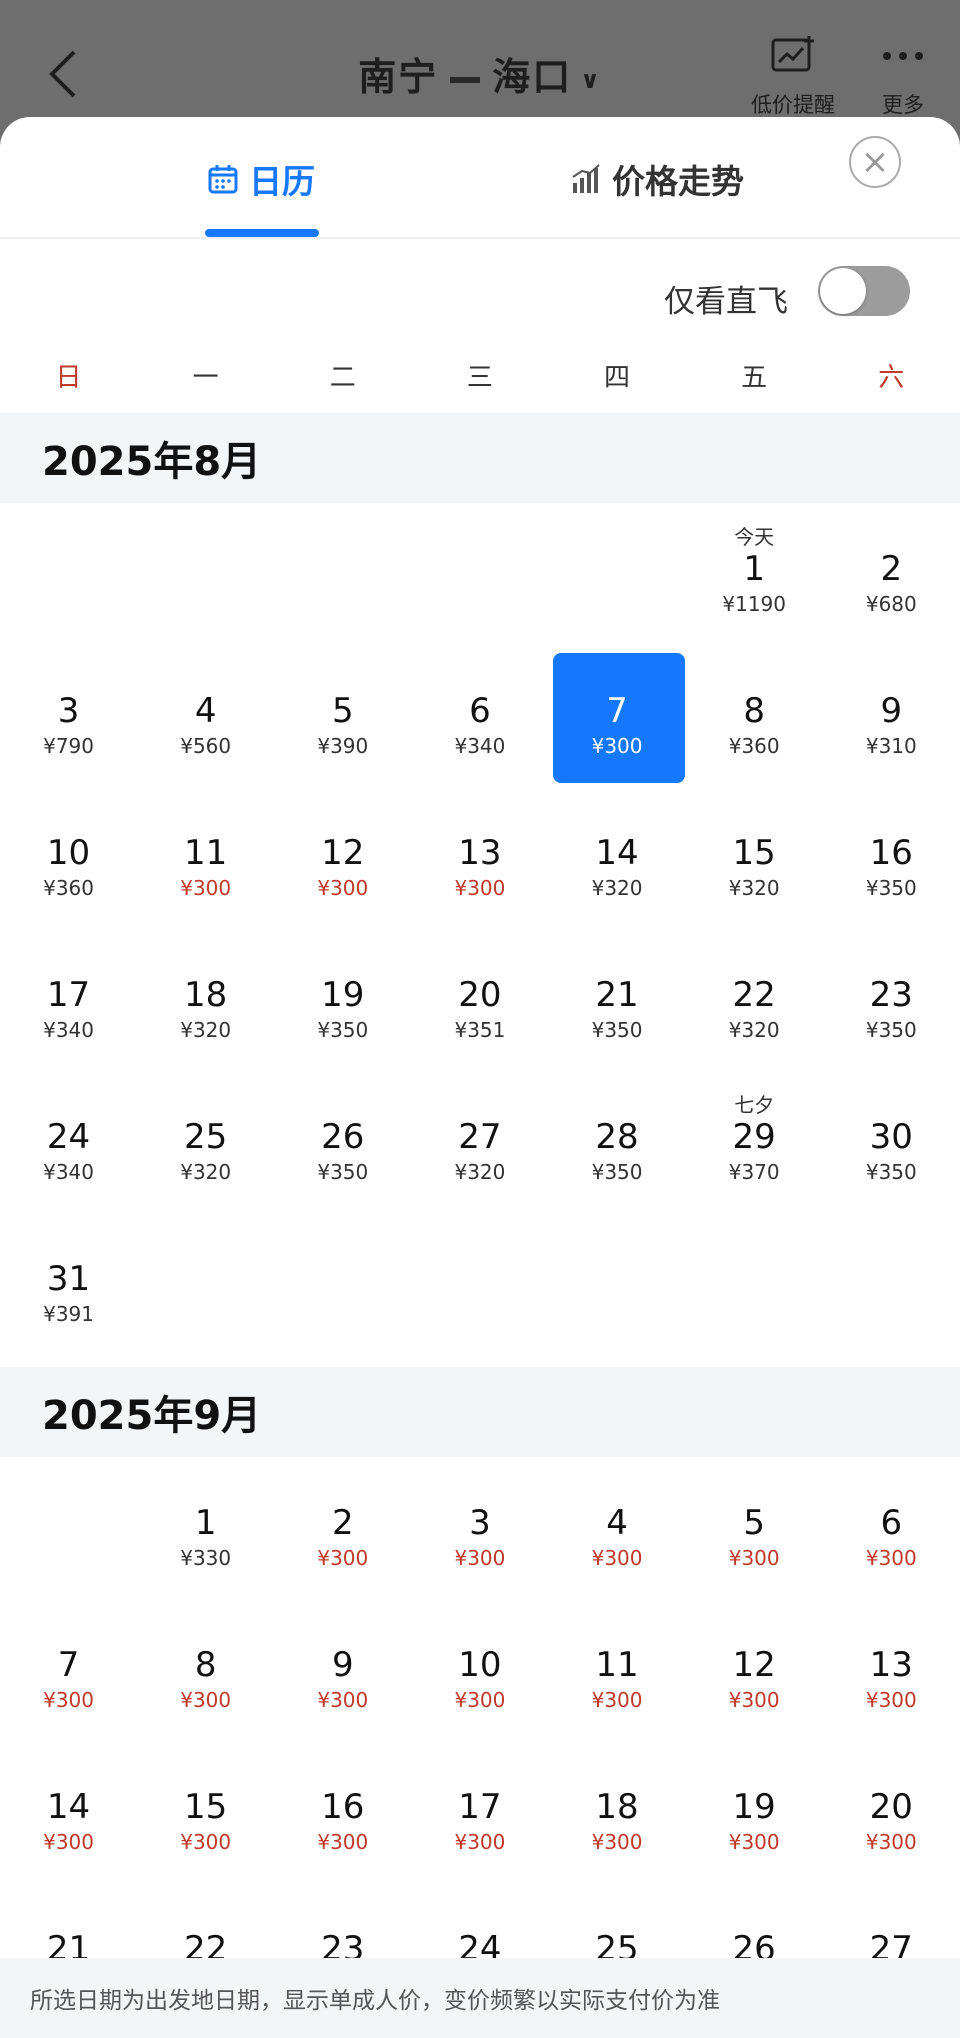 Image resolution: width=960 pixels, height=2038 pixels. Describe the element at coordinates (205, 1012) in the screenshot. I see `day-cell: 18 ¥320` at that location.